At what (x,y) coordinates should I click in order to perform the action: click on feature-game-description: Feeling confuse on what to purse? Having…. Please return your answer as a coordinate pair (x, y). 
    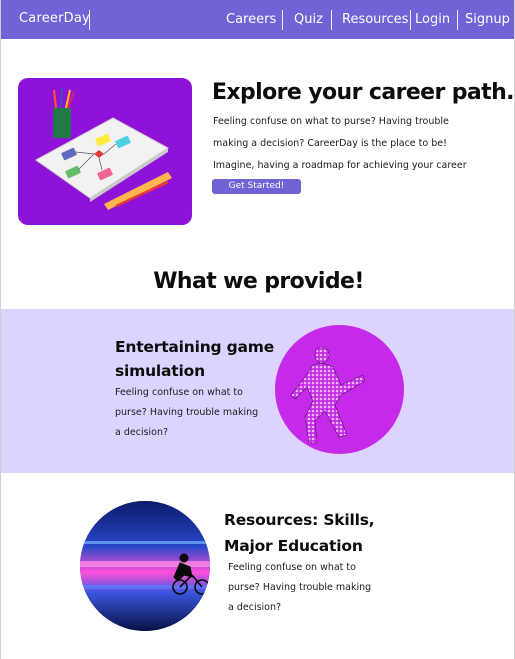
    Looking at the image, I should click on (187, 412).